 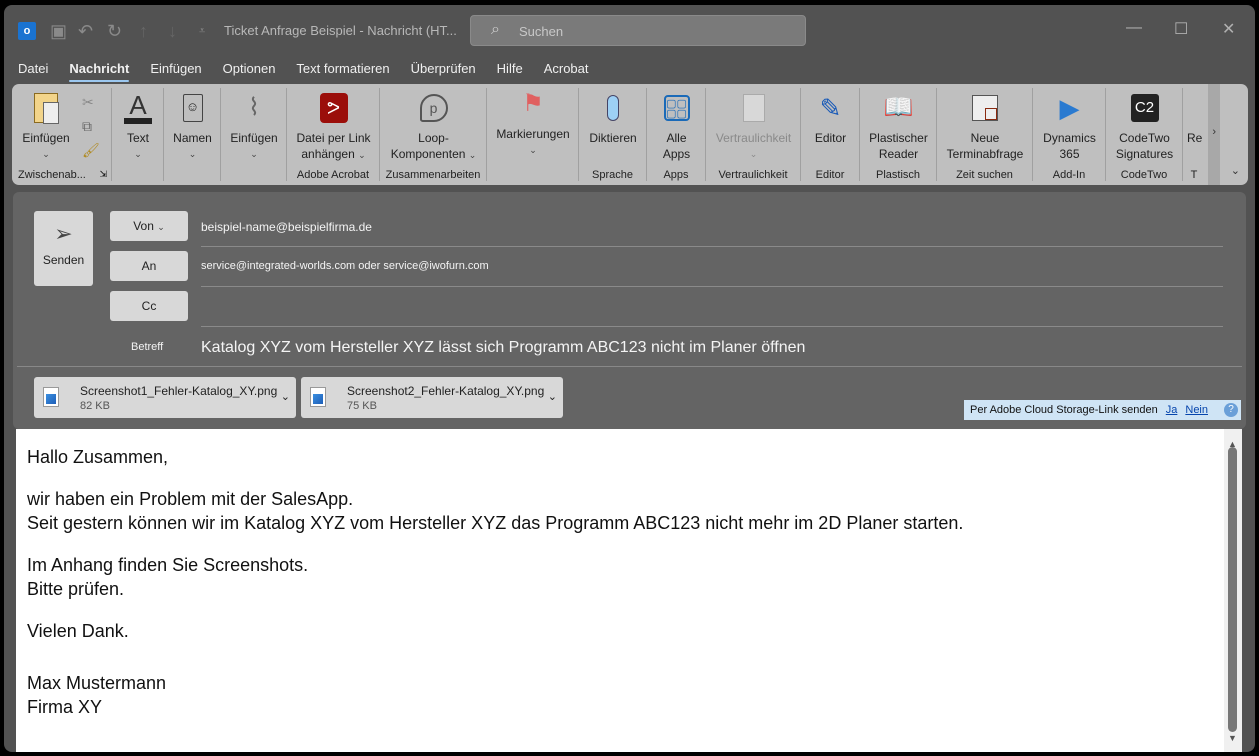 I want to click on loop-button: p Loop- Komponenten ⌄, so click(x=433, y=125).